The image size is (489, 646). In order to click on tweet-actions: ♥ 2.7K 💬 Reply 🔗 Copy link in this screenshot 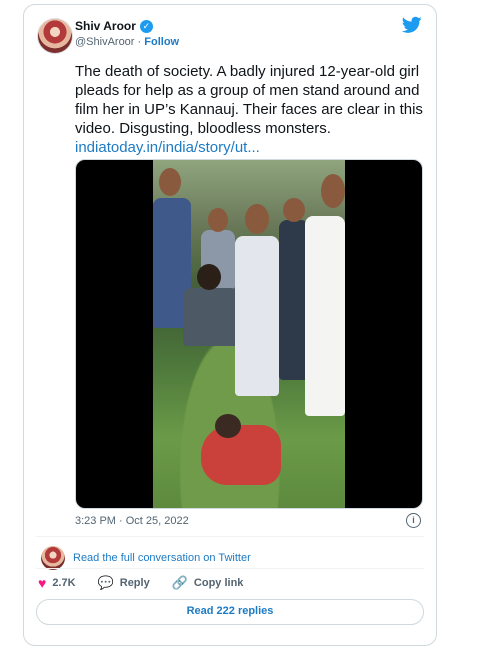, I will do `click(151, 583)`.